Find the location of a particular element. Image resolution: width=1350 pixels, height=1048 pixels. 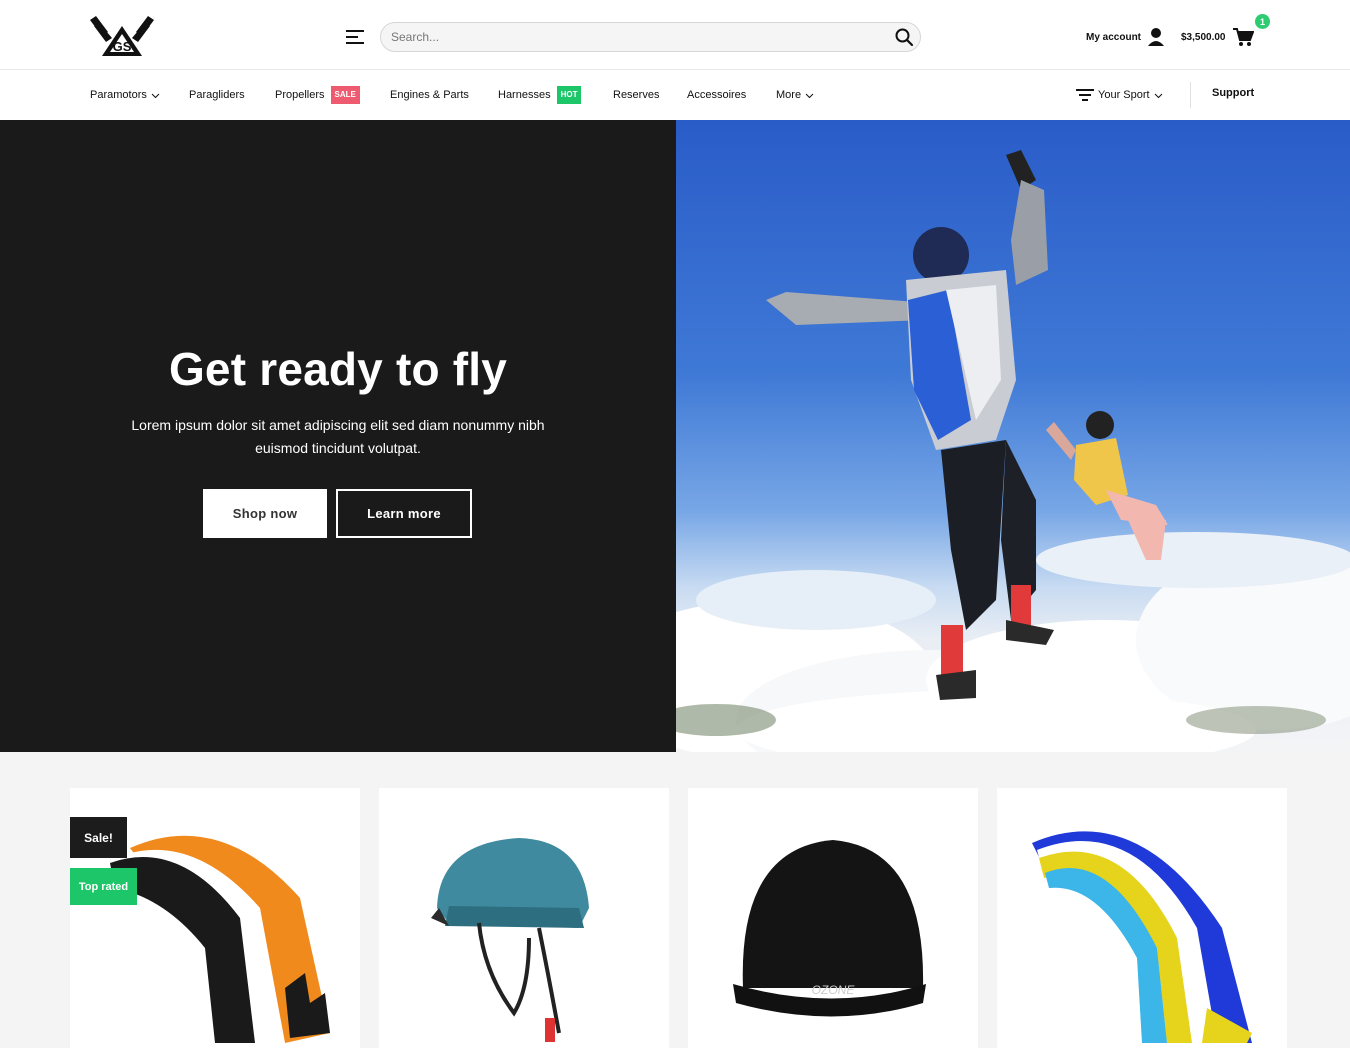

cart-link: $3,500.00 1 is located at coordinates (1225, 33).